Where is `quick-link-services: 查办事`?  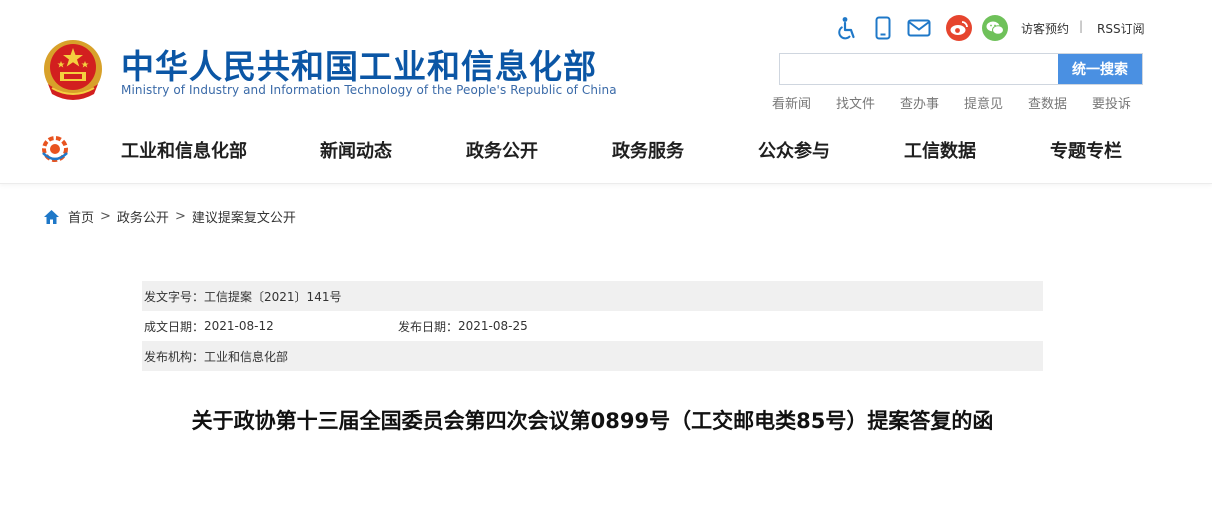 quick-link-services: 查办事 is located at coordinates (932, 102).